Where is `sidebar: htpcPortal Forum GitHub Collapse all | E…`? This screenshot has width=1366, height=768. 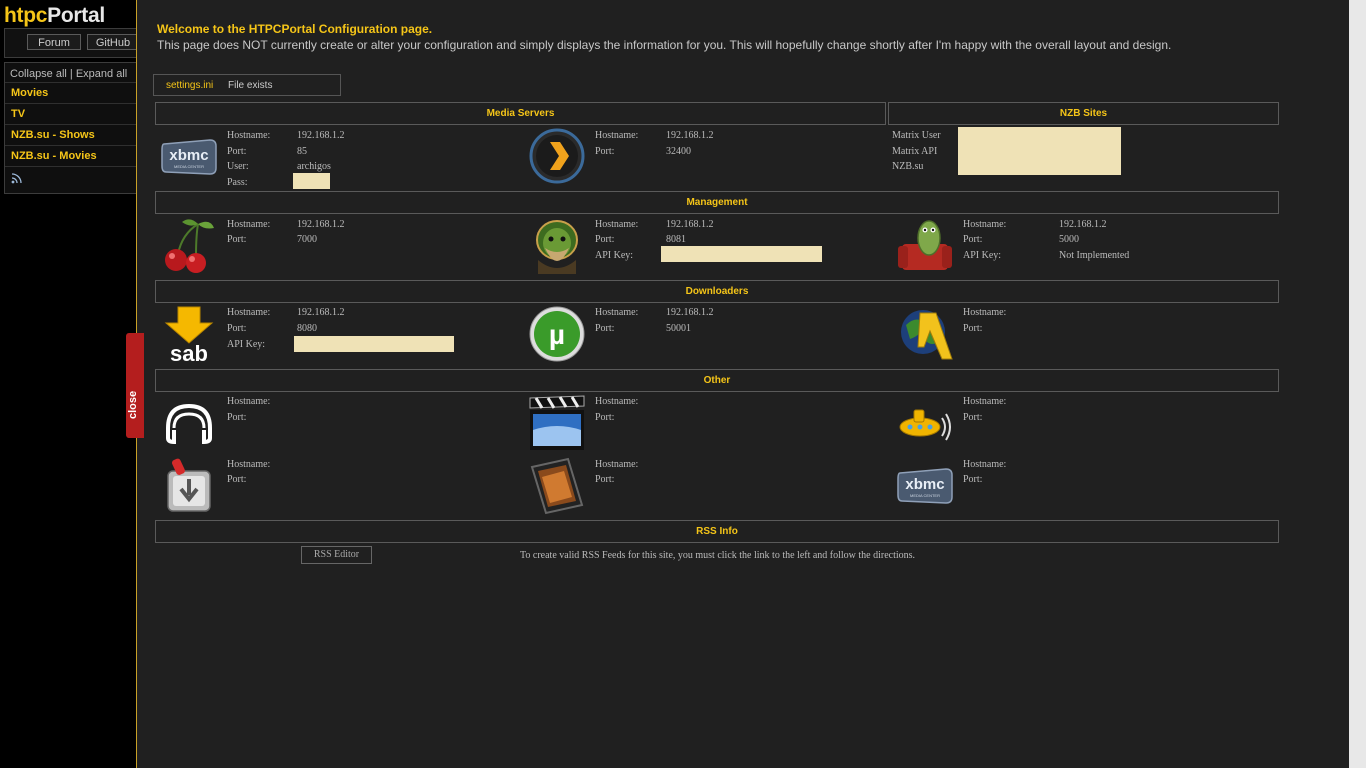 sidebar: htpcPortal Forum GitHub Collapse all | E… is located at coordinates (69, 384).